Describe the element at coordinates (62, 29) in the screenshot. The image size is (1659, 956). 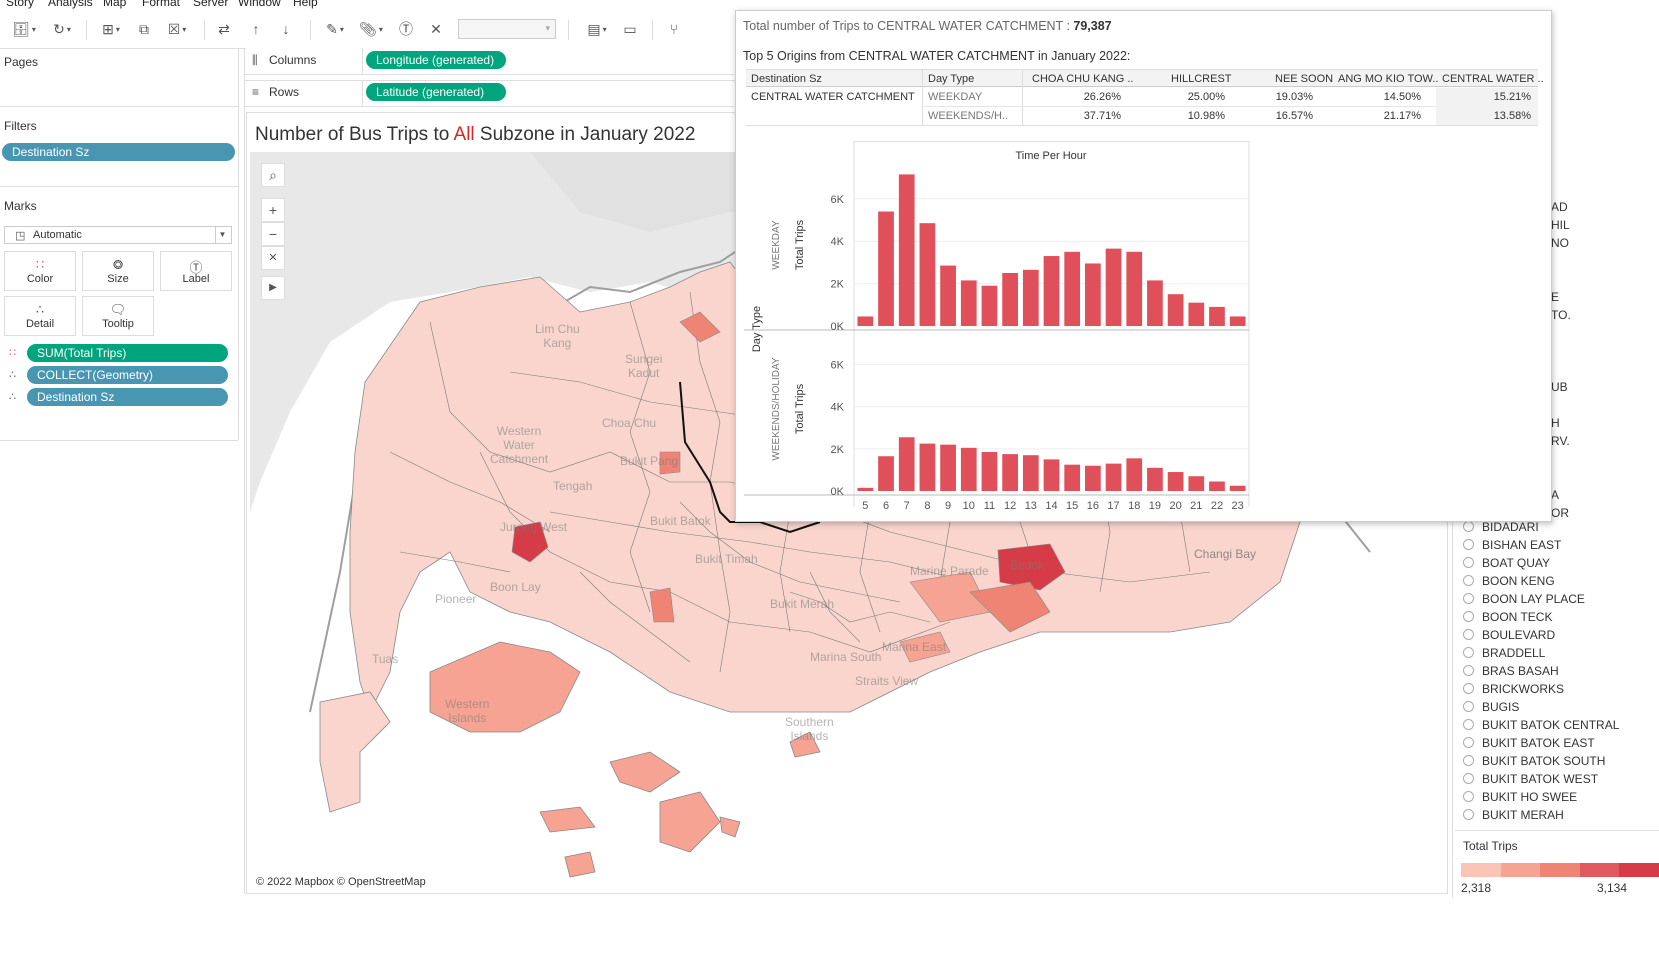
I see `refresh-icon: ↻ ▾` at that location.